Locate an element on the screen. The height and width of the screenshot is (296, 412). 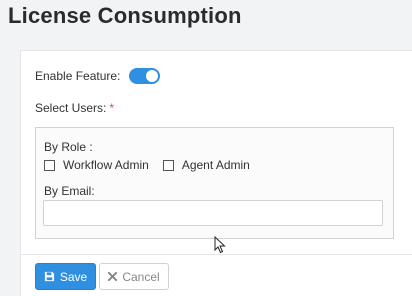
select-users-label: Select Users: * is located at coordinates (74, 108).